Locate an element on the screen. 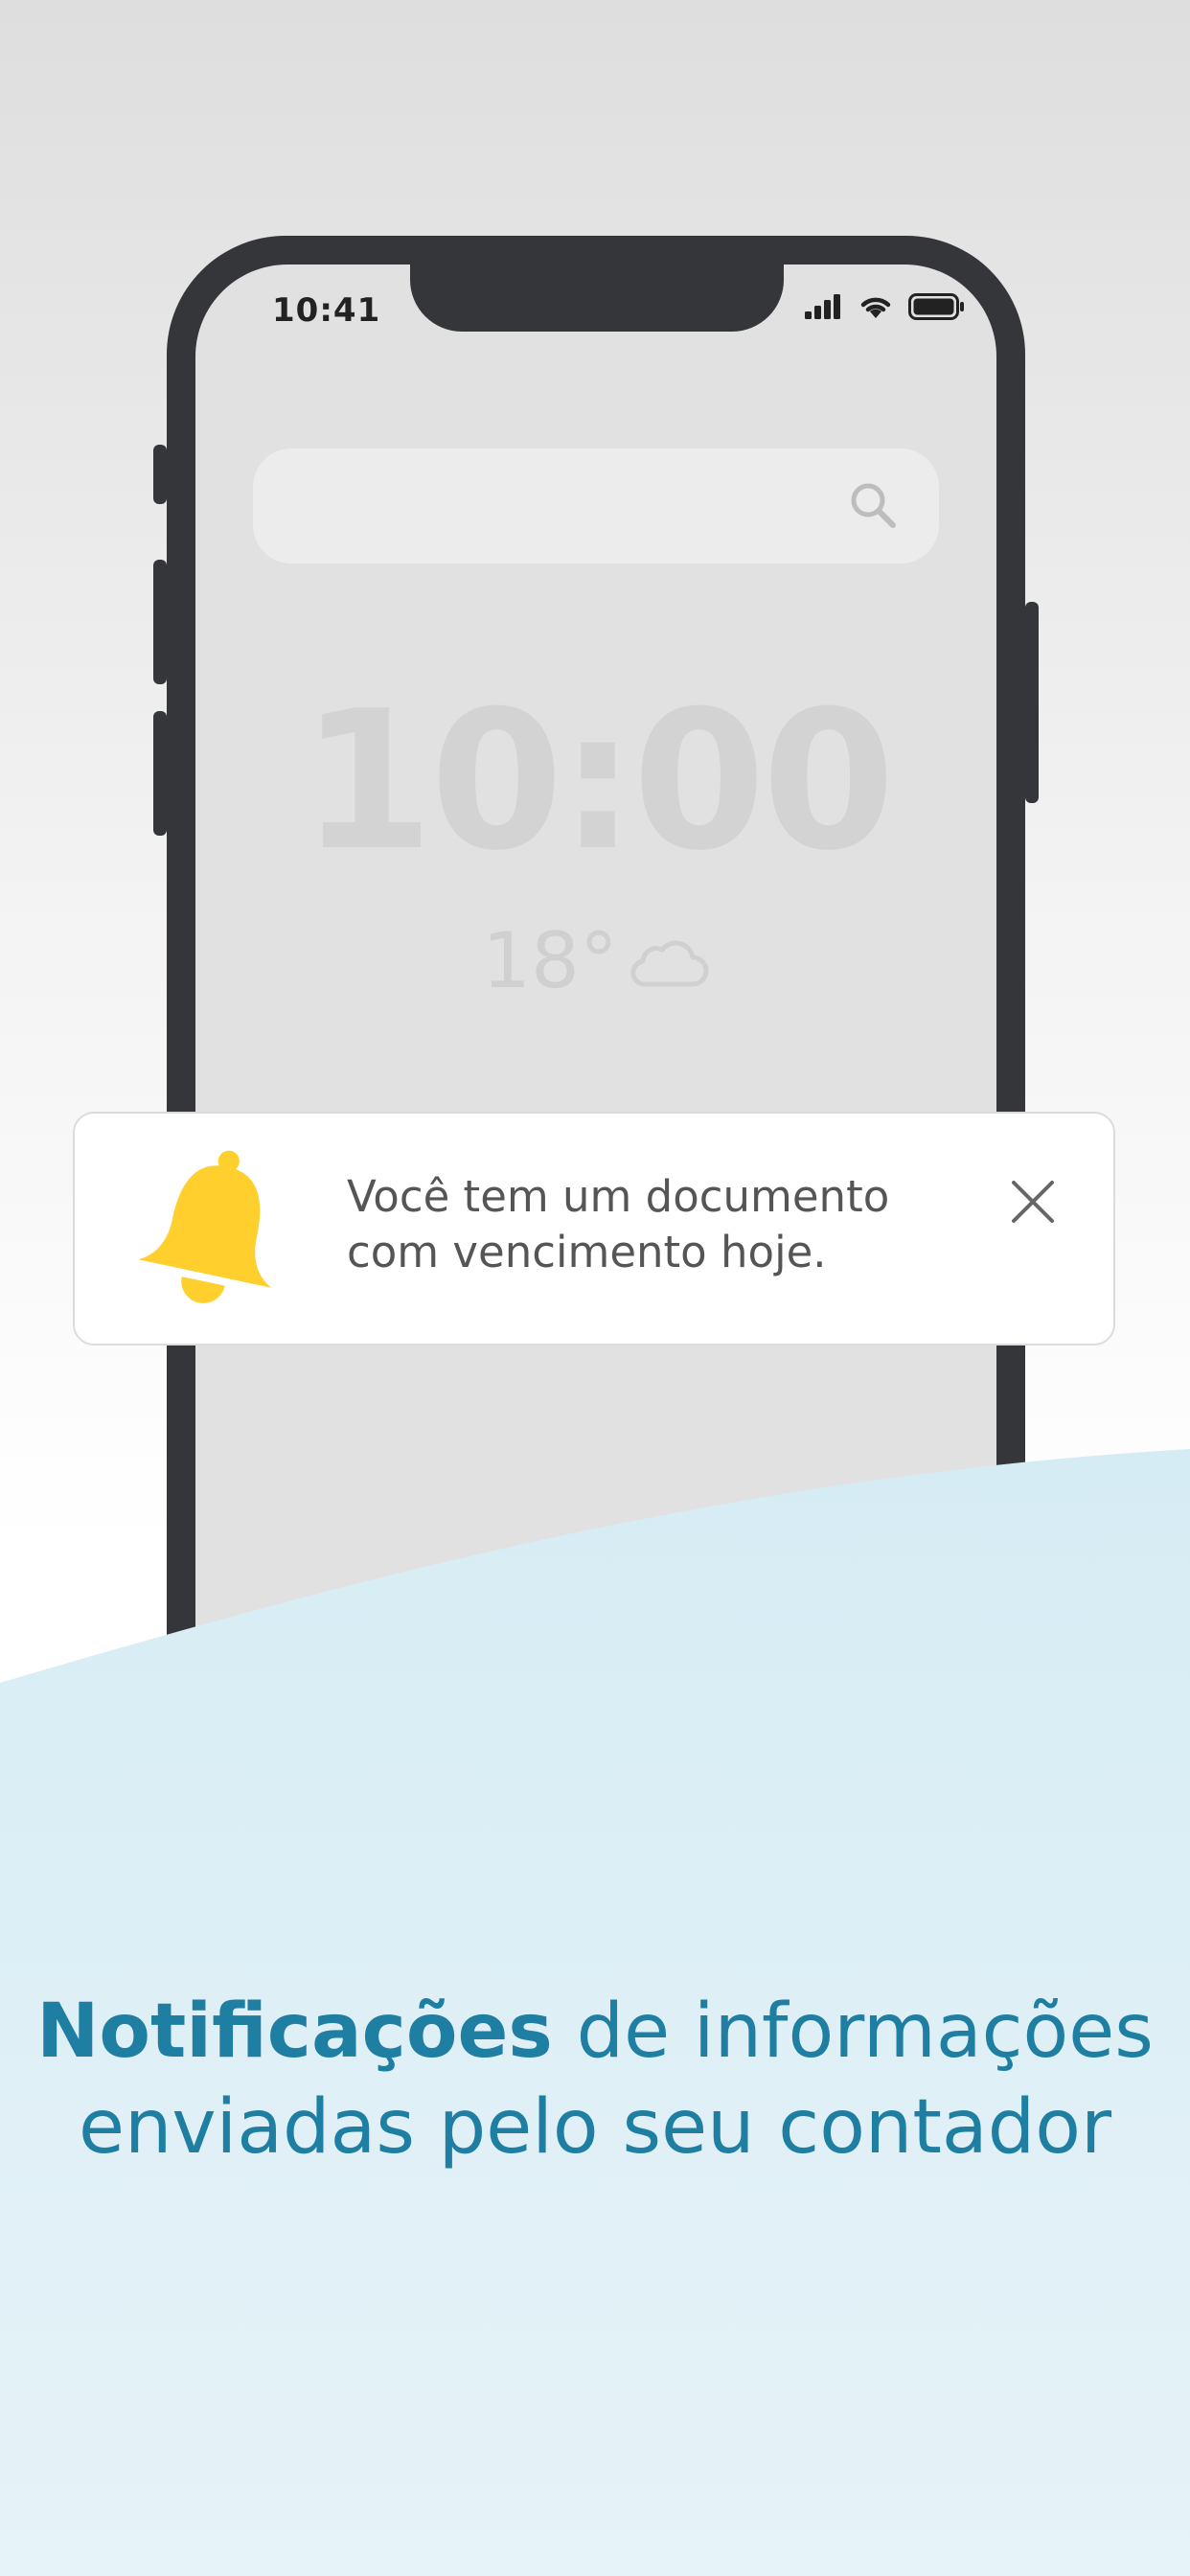  status-time: 10:41 is located at coordinates (326, 310).